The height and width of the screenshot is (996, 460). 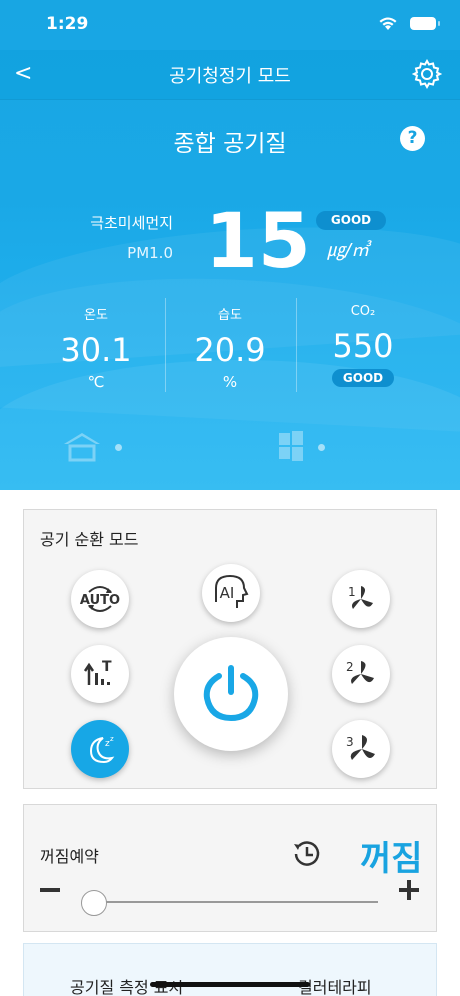 I want to click on temperature-unit: ℃, so click(x=96, y=382).